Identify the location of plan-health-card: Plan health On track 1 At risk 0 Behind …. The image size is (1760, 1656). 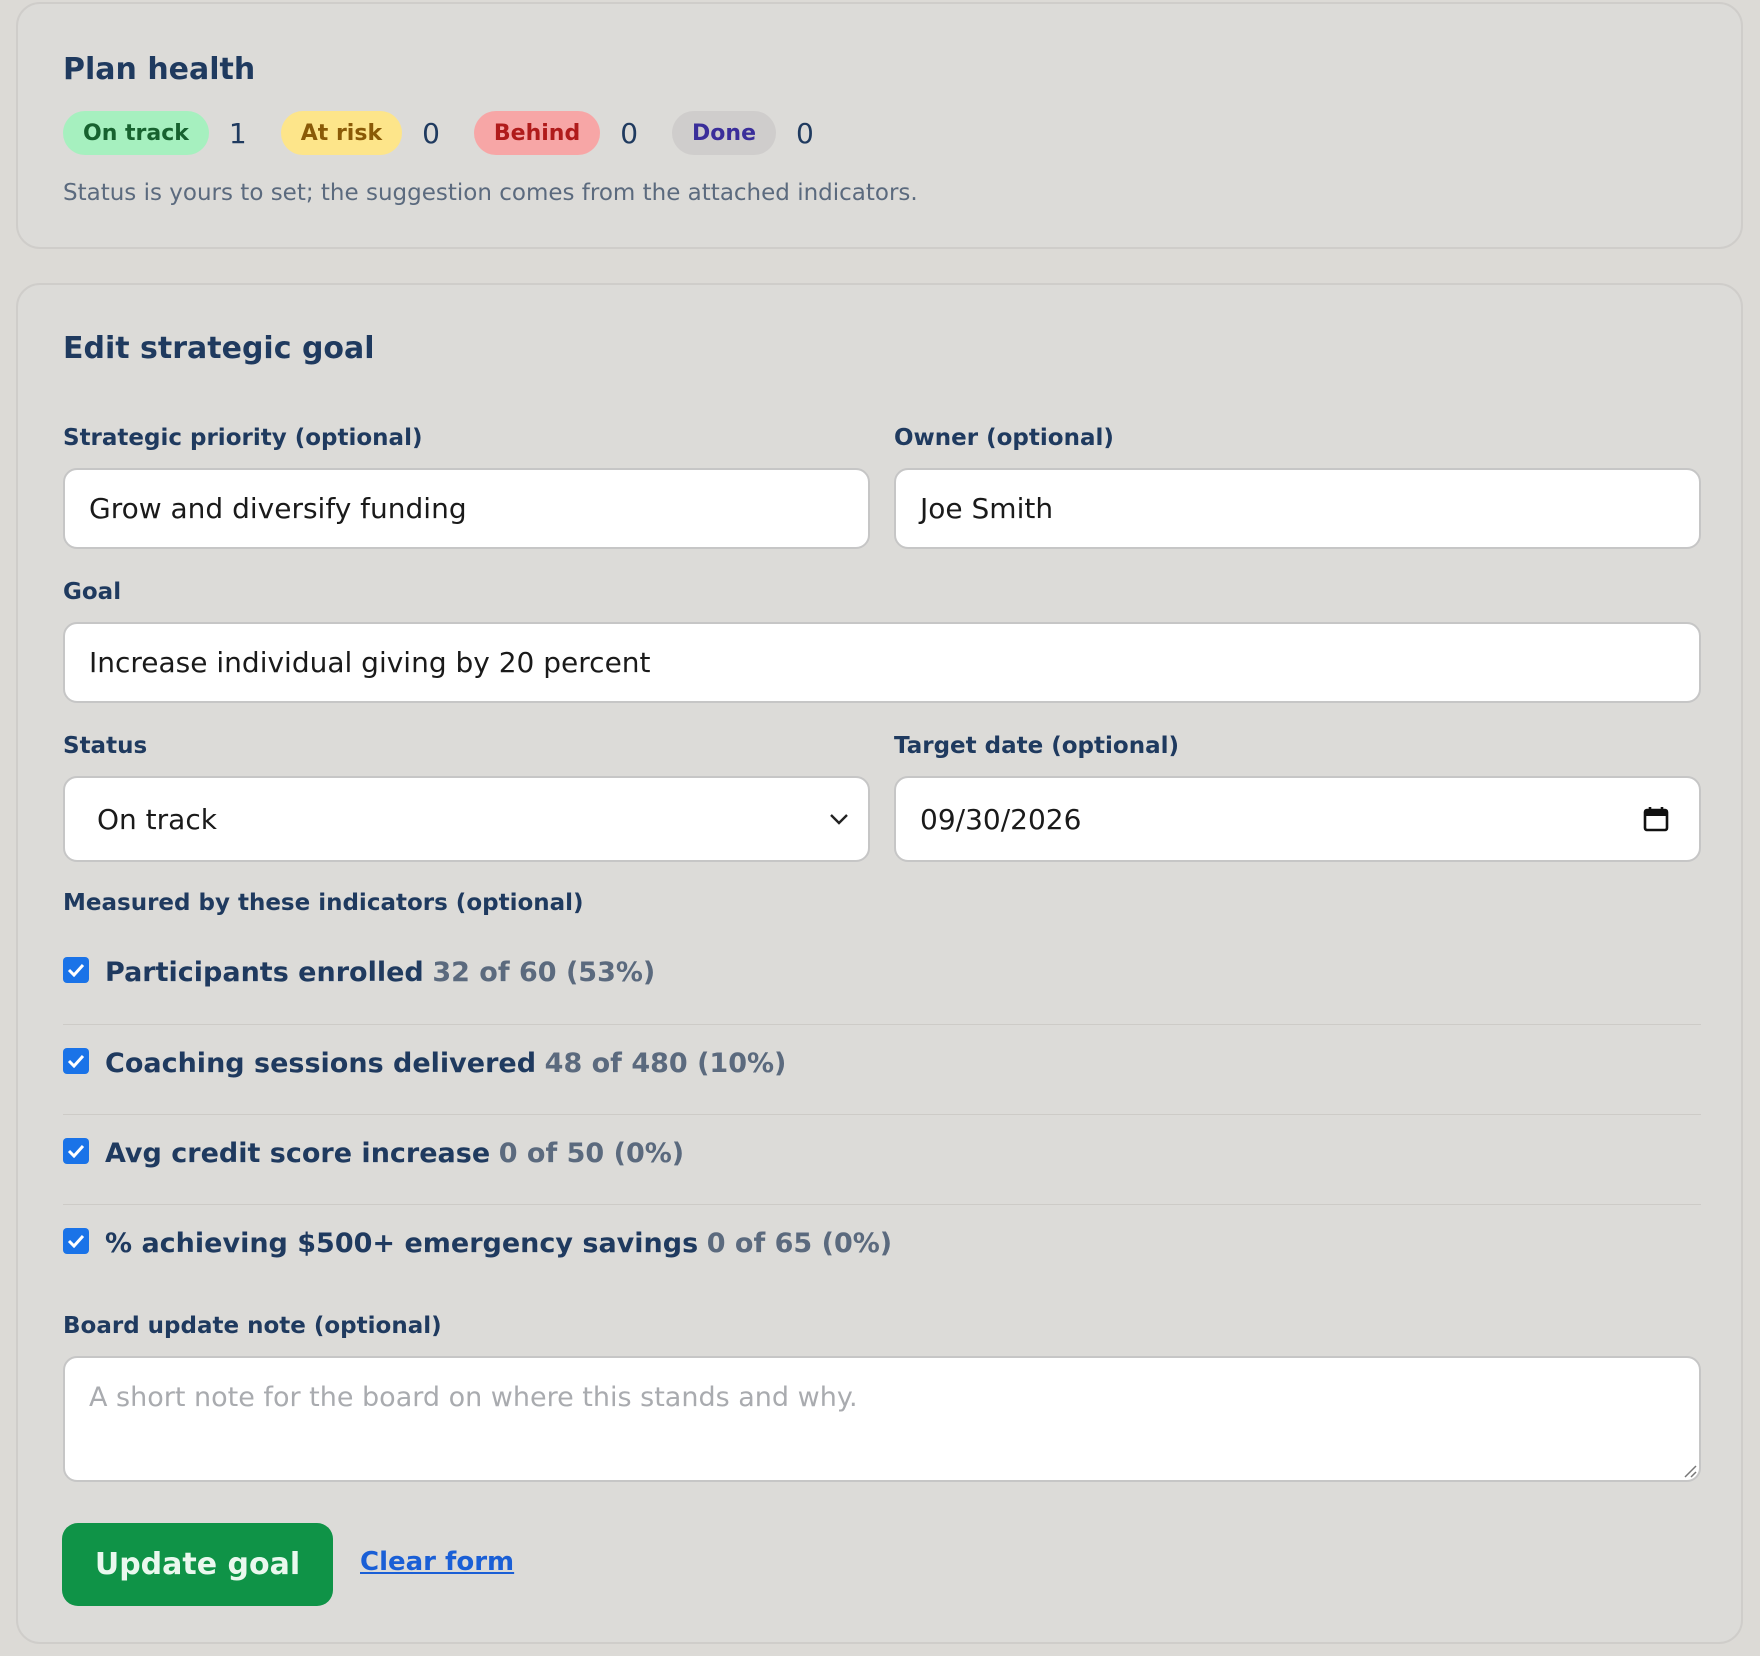
(879, 125).